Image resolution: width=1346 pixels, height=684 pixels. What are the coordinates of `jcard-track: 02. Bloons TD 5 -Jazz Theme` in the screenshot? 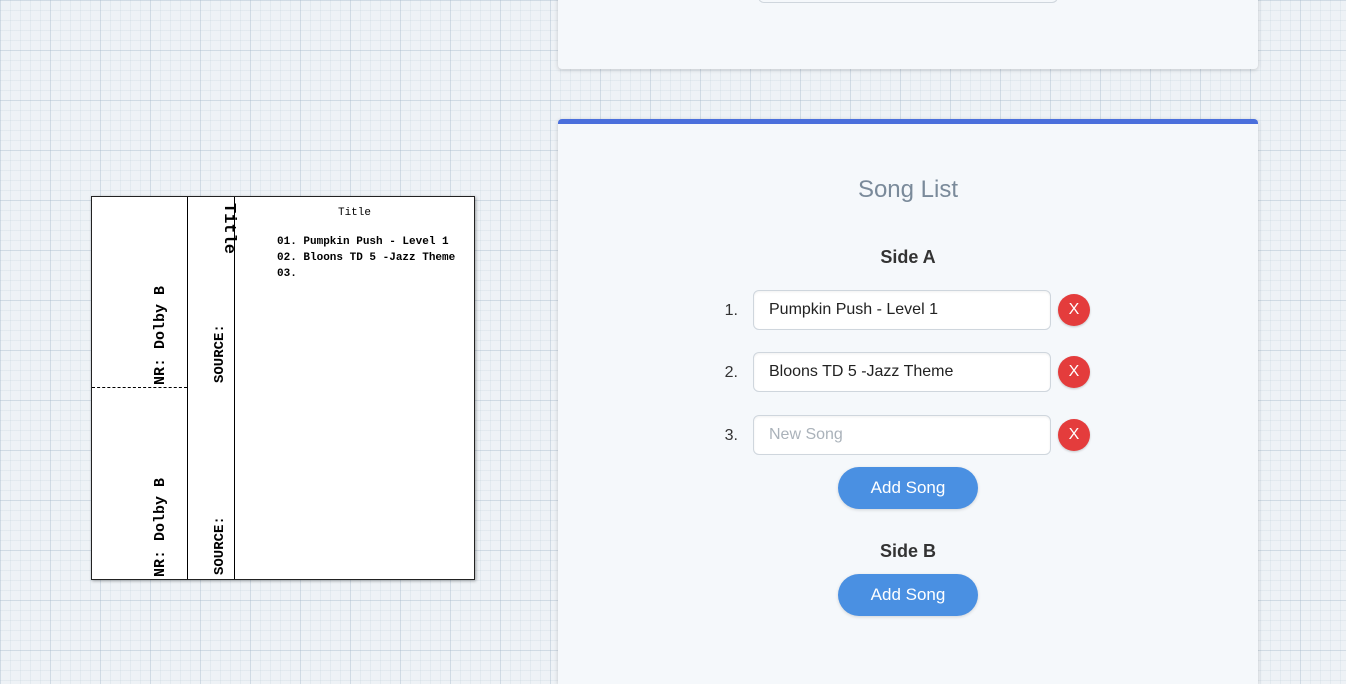 It's located at (366, 258).